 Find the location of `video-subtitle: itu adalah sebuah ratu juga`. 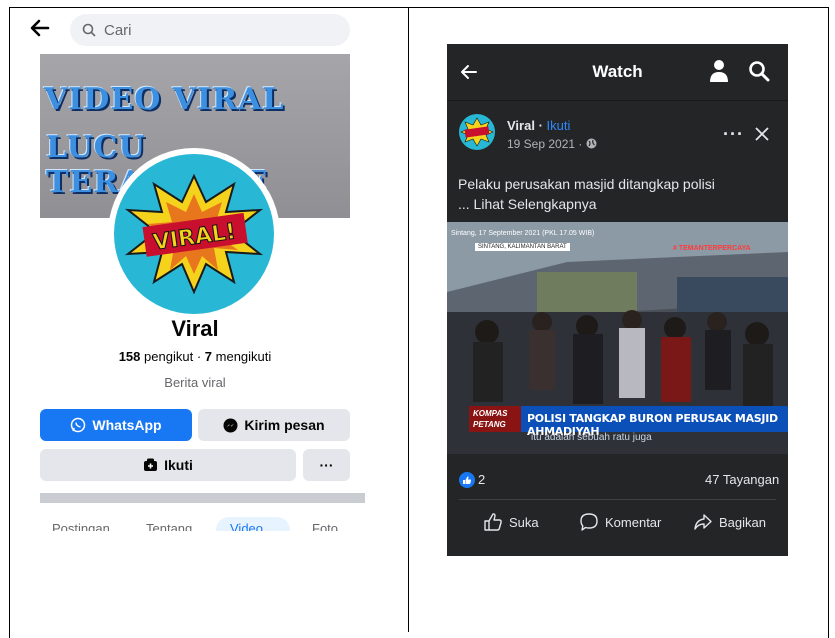

video-subtitle: itu adalah sebuah ratu juga is located at coordinates (591, 437).